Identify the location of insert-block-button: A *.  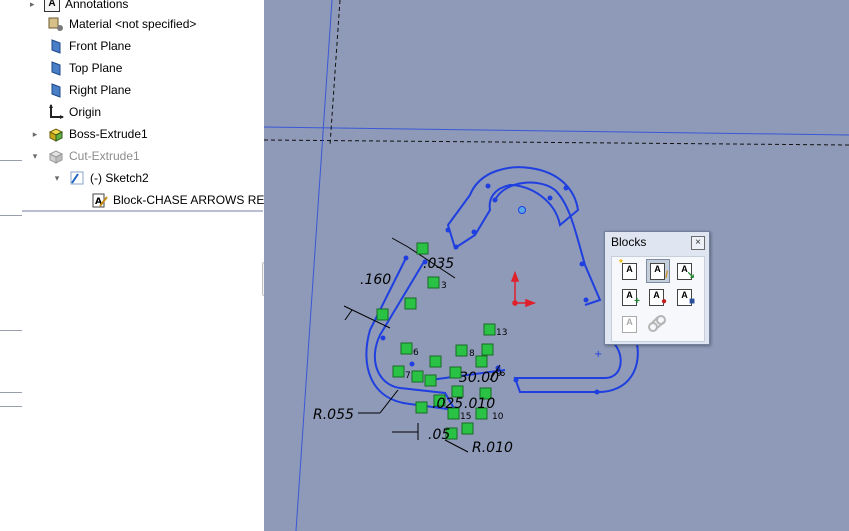
(630, 270).